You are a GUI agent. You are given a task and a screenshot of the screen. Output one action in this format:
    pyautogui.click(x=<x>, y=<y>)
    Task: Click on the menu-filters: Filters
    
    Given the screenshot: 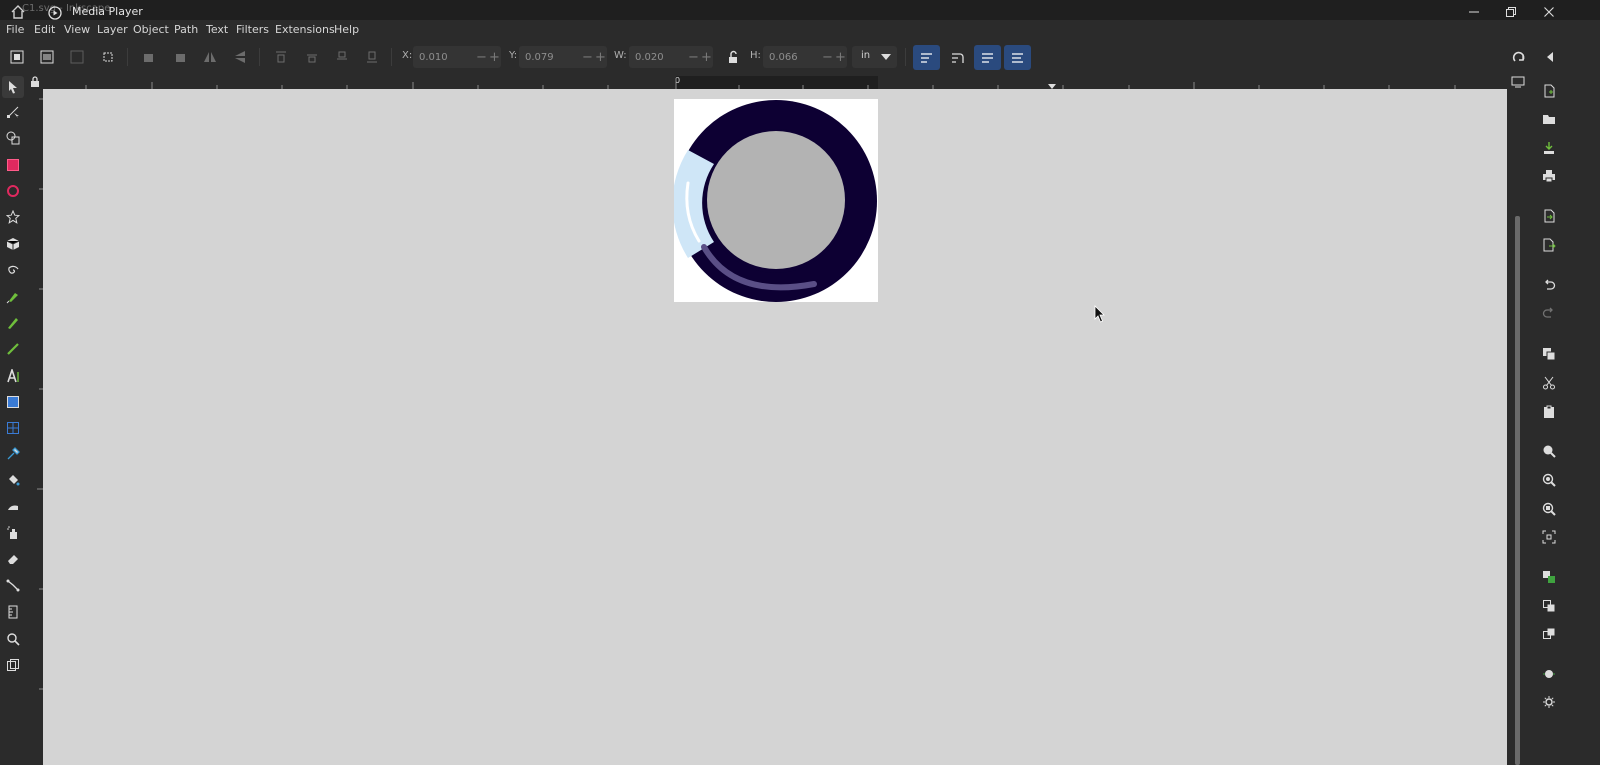 What is the action you would take?
    pyautogui.click(x=252, y=29)
    